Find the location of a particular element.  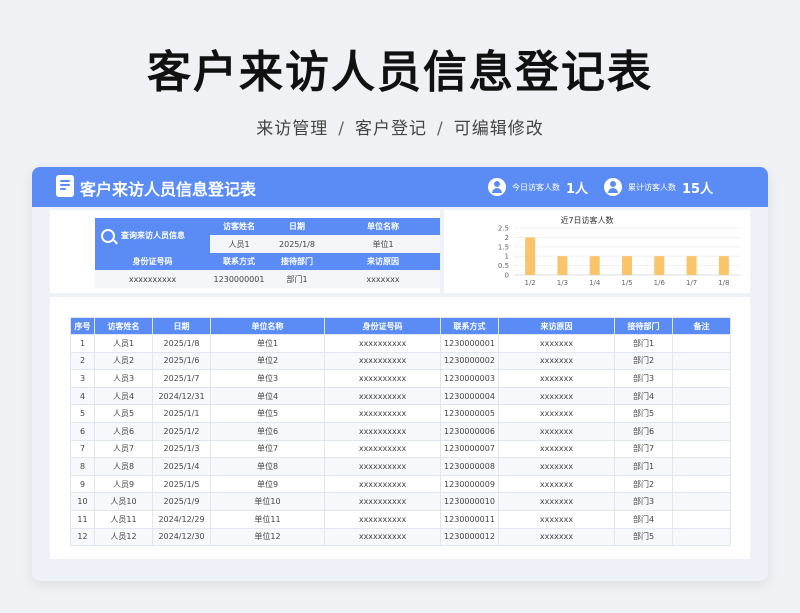

breadcrumb-item: 客户登记 is located at coordinates (391, 129).